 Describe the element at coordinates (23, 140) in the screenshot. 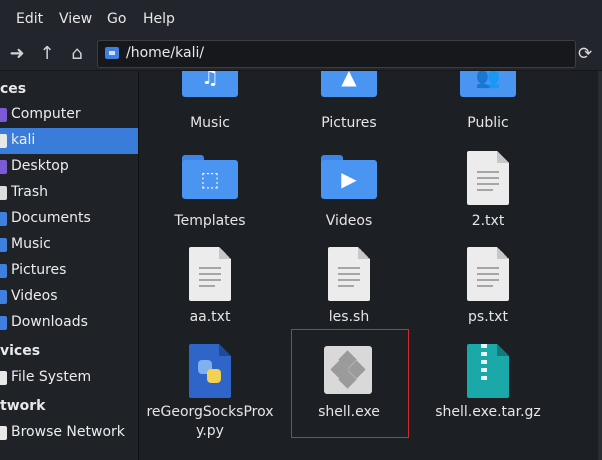

I see `sidebar-item-label: kali` at that location.